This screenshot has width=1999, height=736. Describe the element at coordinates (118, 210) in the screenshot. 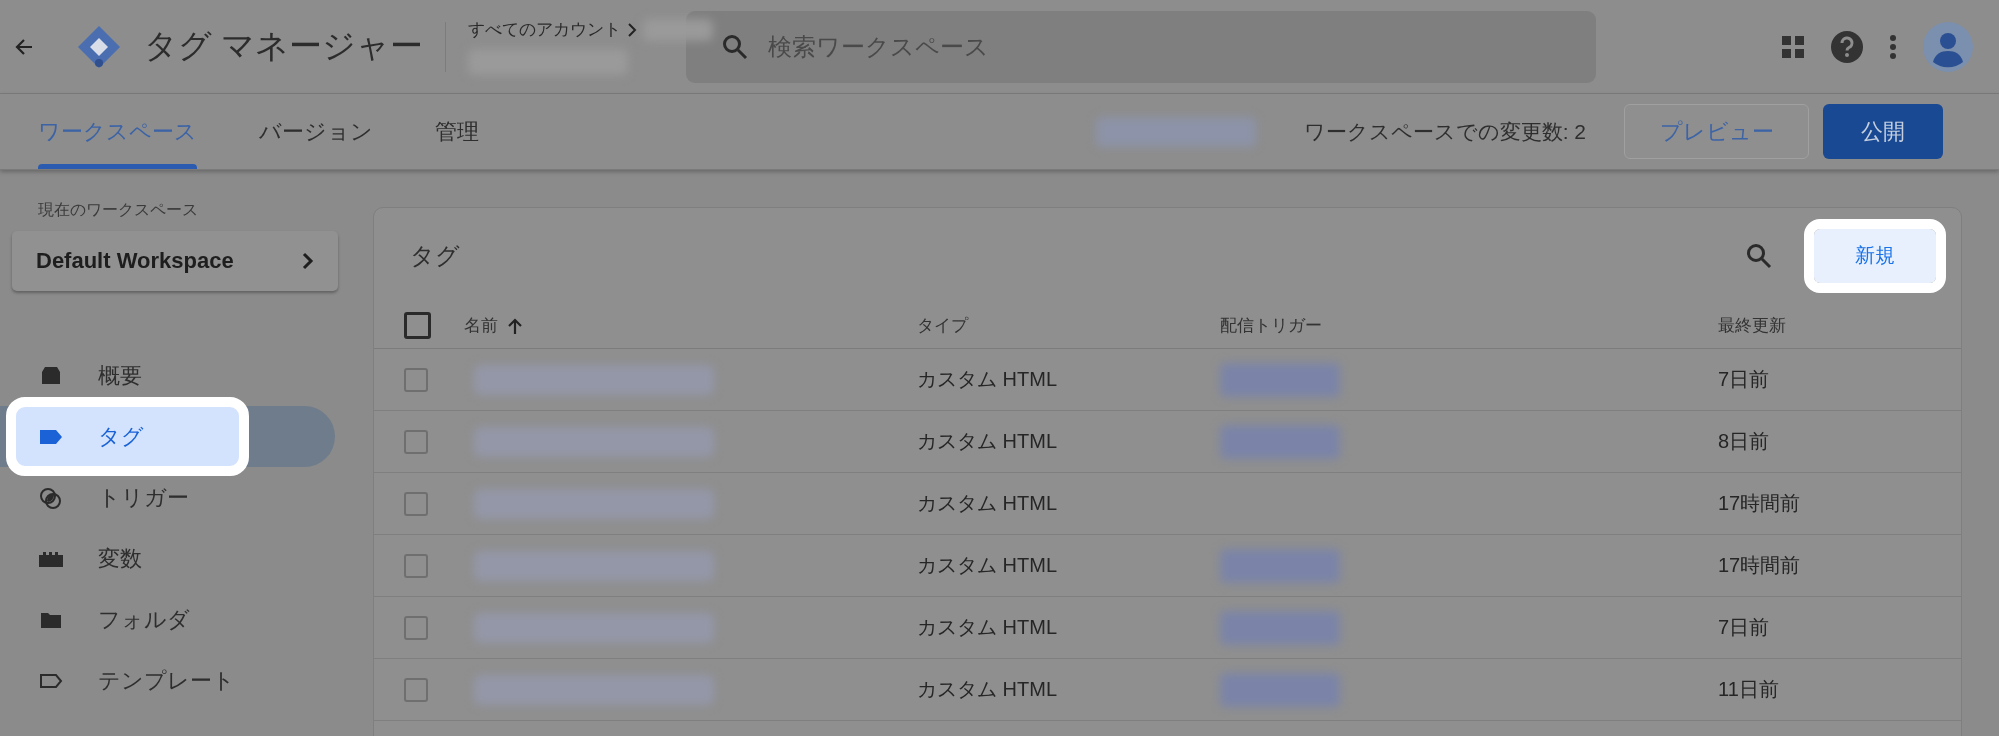

I see `section-label: 現在のワークスペース` at that location.